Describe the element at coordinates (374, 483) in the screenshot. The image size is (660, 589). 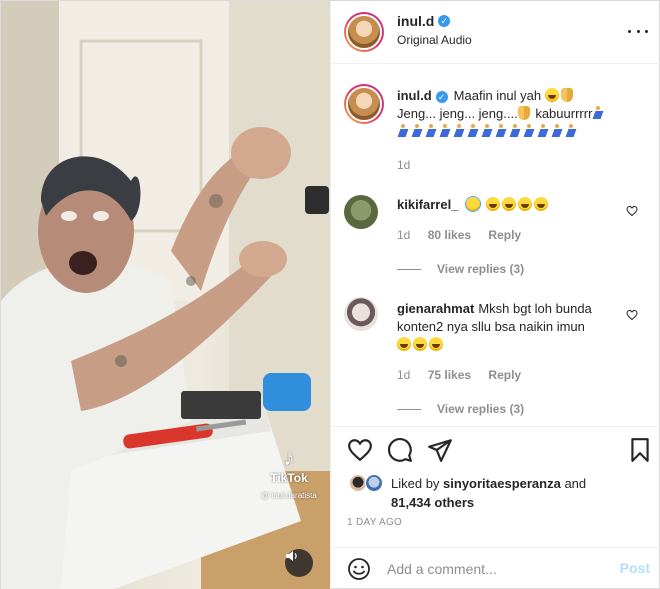
I see `liker-avatar` at that location.